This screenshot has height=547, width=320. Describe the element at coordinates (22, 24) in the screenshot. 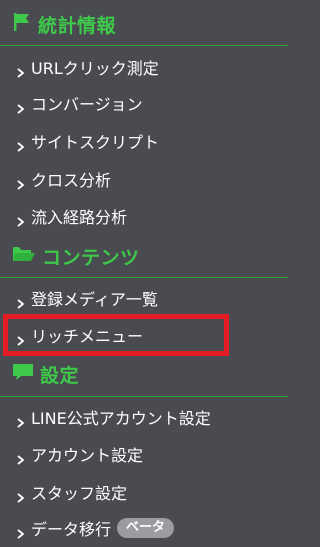

I see `flag-icon` at that location.